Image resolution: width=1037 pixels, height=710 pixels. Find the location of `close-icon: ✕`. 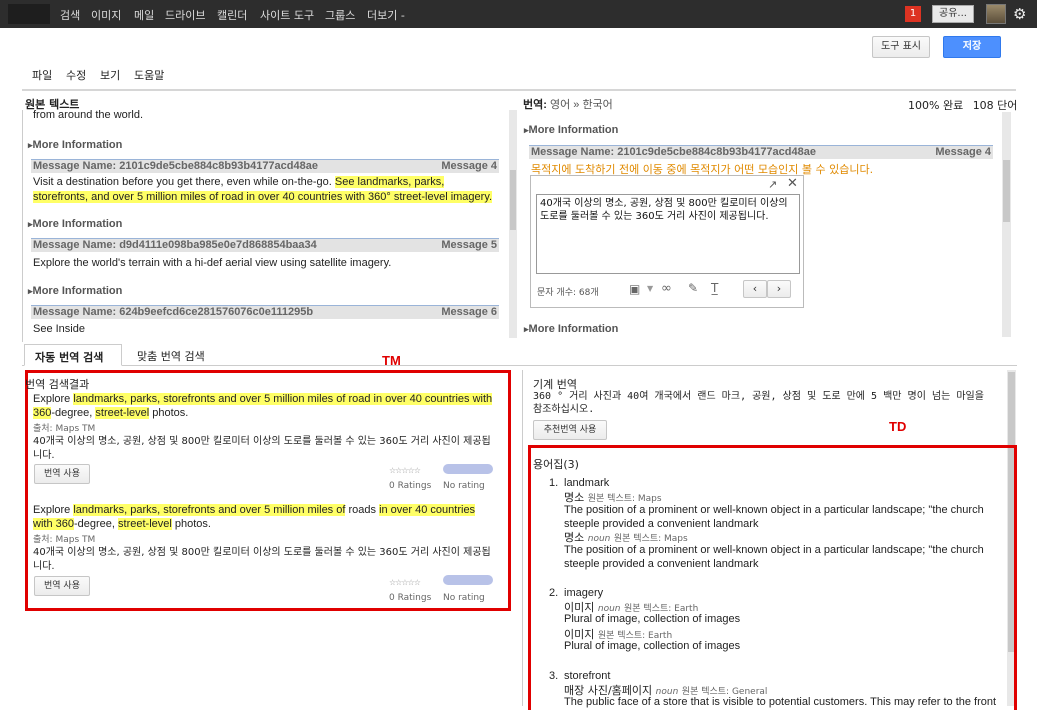

close-icon: ✕ is located at coordinates (792, 183).